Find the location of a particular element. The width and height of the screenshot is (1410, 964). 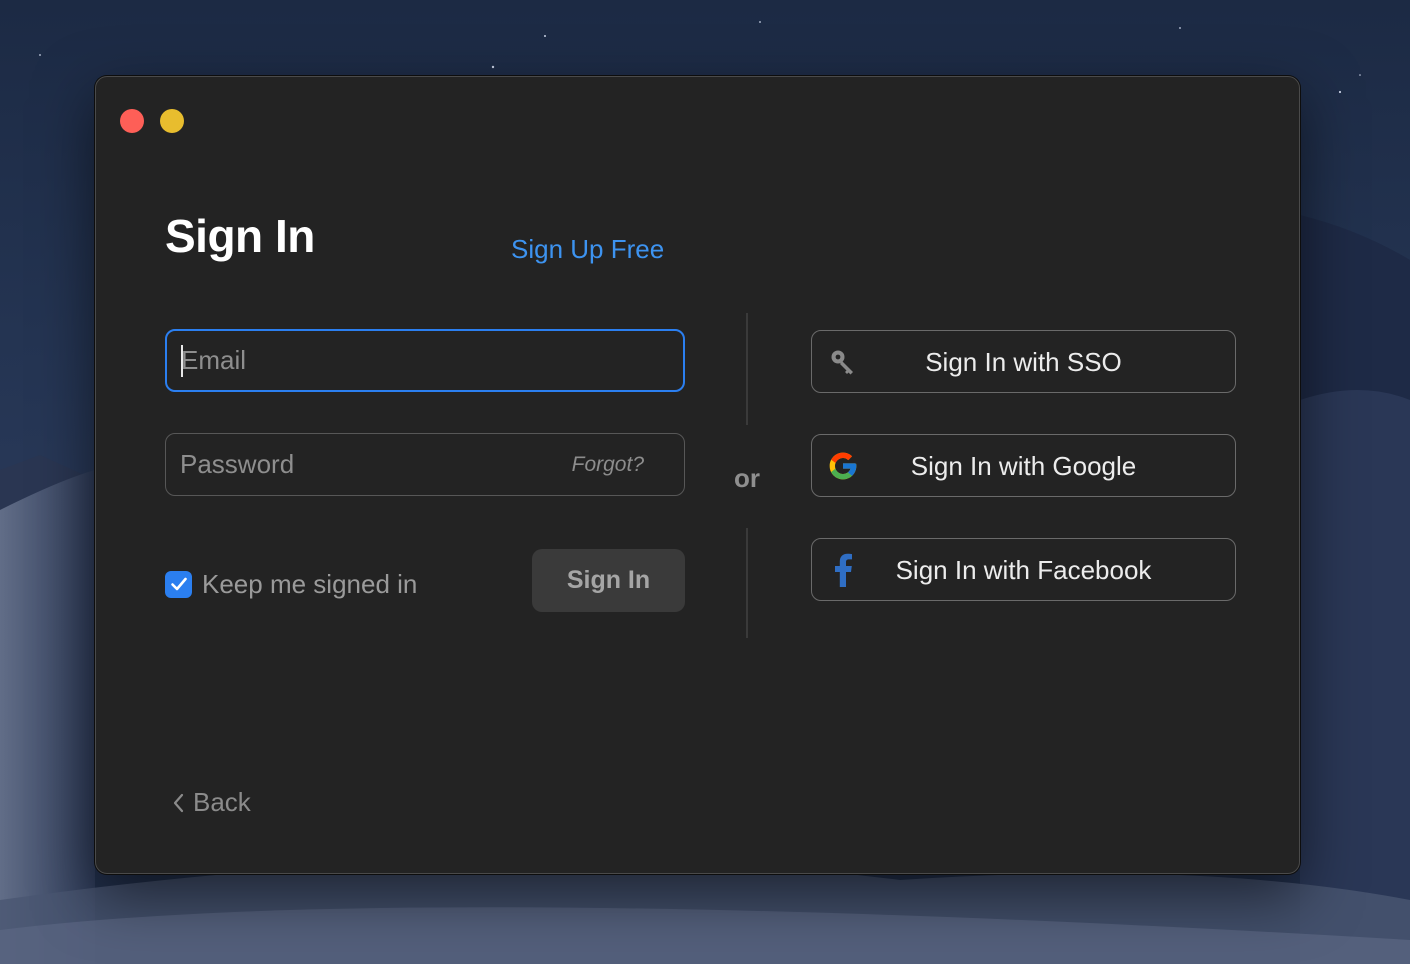

window-minimize-button is located at coordinates (172, 121).